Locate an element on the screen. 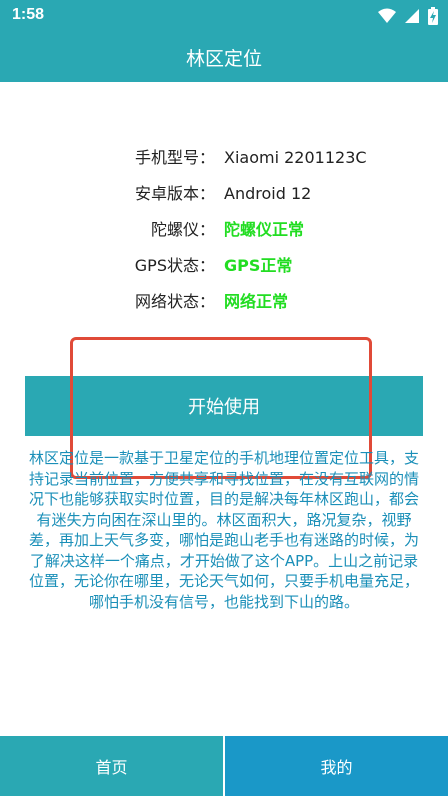  gyroscope-label: 陀螺仪： is located at coordinates (182, 229).